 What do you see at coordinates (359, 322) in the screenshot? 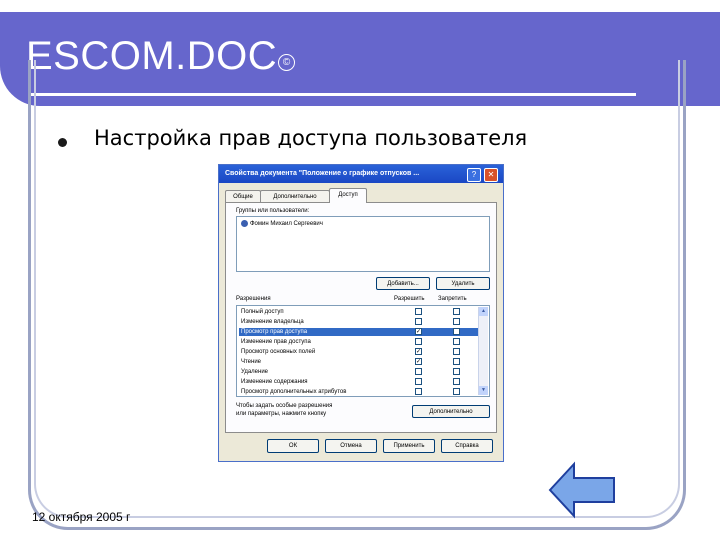
I see `permission-row: Изменение владельца` at bounding box center [359, 322].